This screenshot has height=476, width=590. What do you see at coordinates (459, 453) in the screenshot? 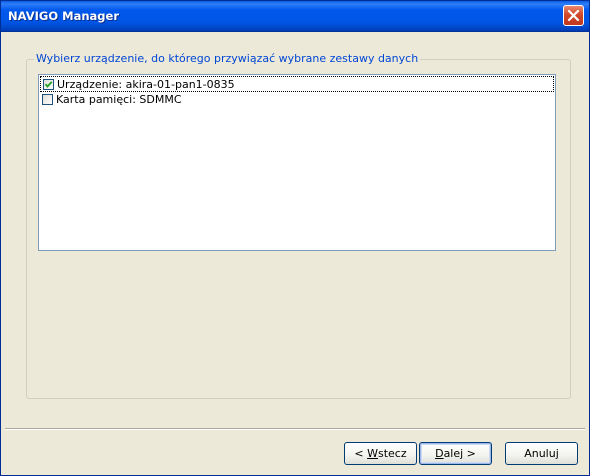
I see `next-label-rest: alej >` at bounding box center [459, 453].